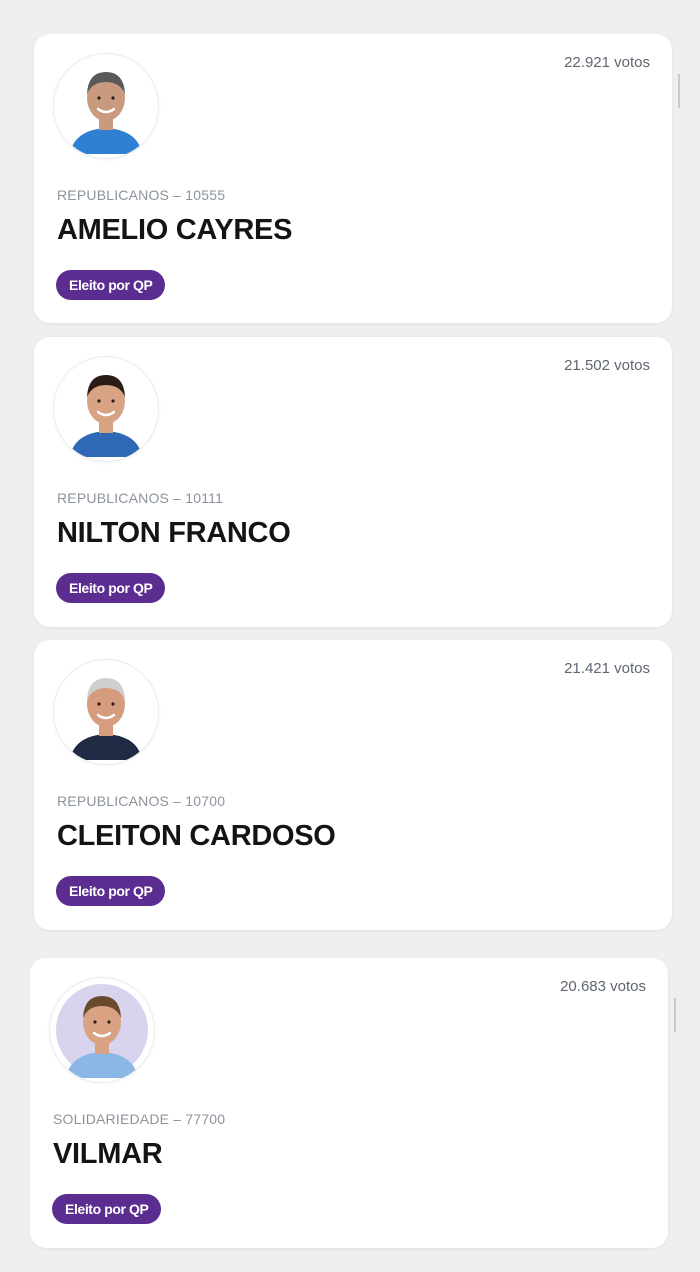  What do you see at coordinates (175, 230) in the screenshot?
I see `candidate-name: AMELIO CAYRES` at bounding box center [175, 230].